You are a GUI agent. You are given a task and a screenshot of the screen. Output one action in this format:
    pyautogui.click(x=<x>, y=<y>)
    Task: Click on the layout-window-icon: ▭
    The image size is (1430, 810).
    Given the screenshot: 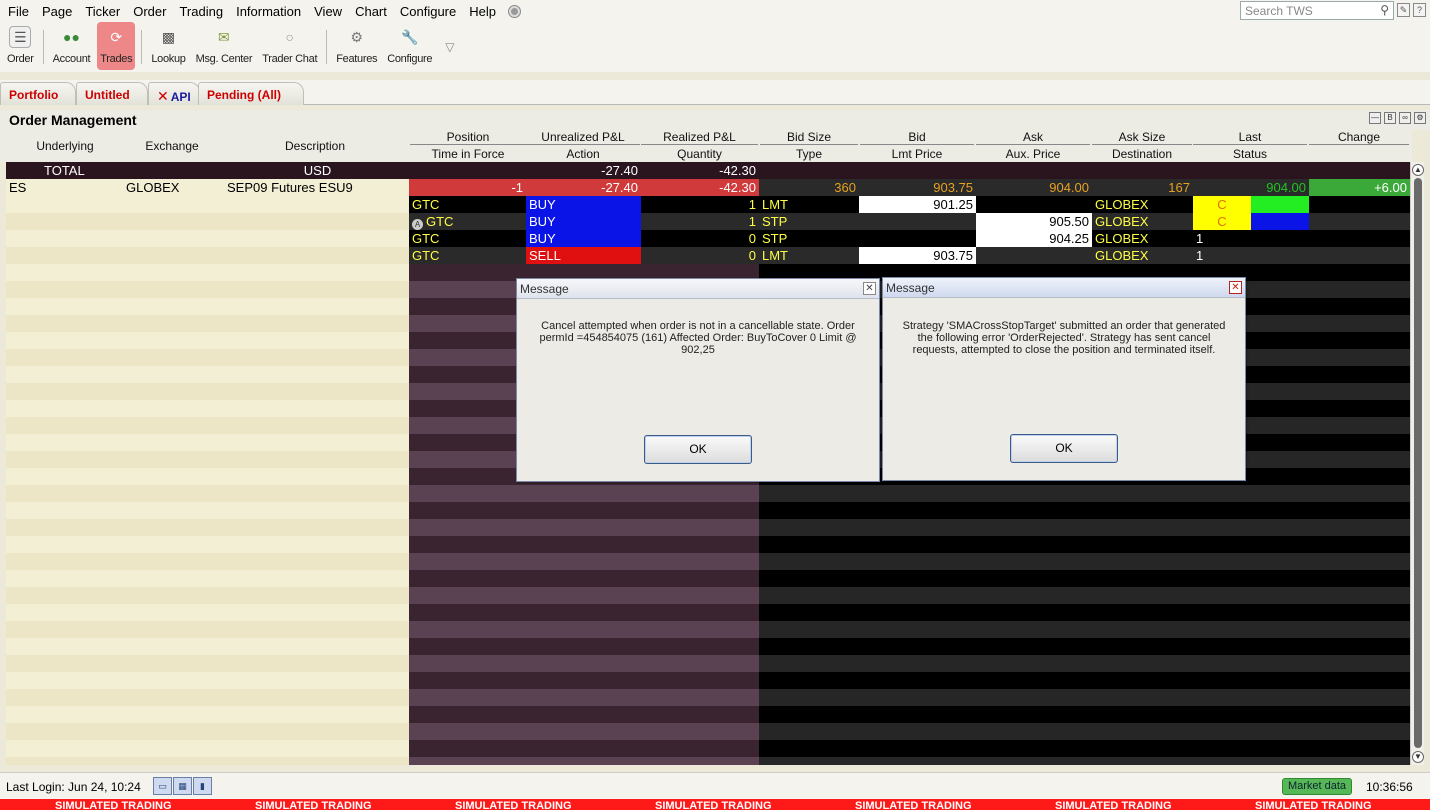 What is the action you would take?
    pyautogui.click(x=162, y=786)
    